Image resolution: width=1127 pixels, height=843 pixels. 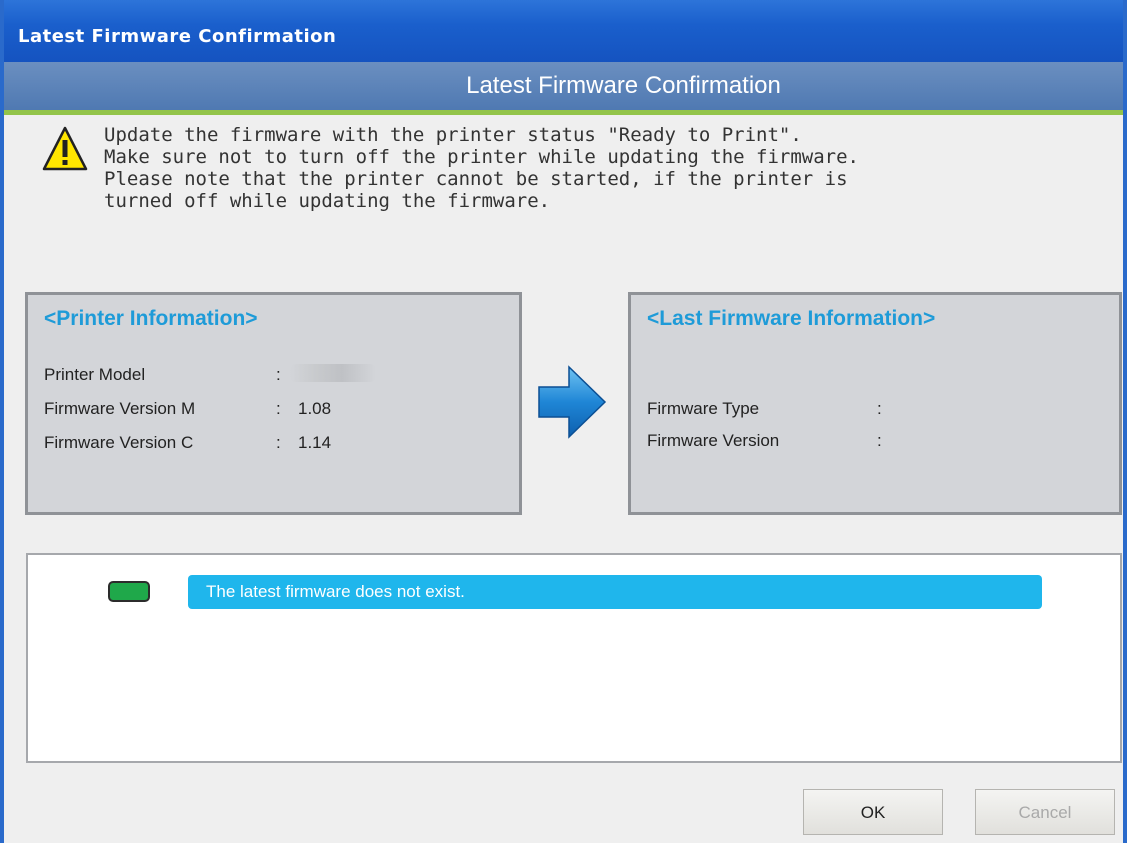 I want to click on printer-model-label: Printer Model, so click(x=95, y=374).